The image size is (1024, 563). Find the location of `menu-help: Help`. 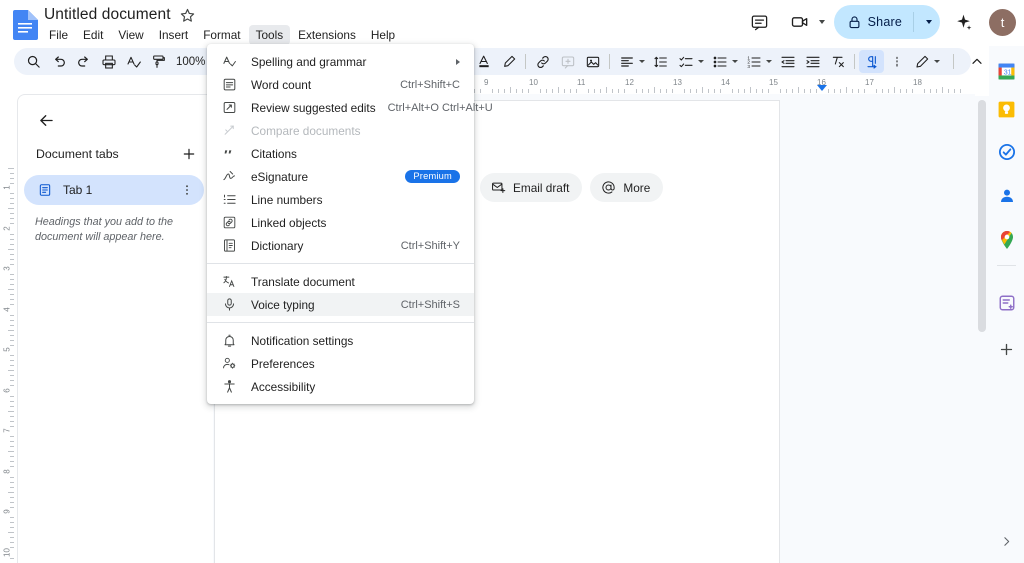

menu-help: Help is located at coordinates (383, 35).